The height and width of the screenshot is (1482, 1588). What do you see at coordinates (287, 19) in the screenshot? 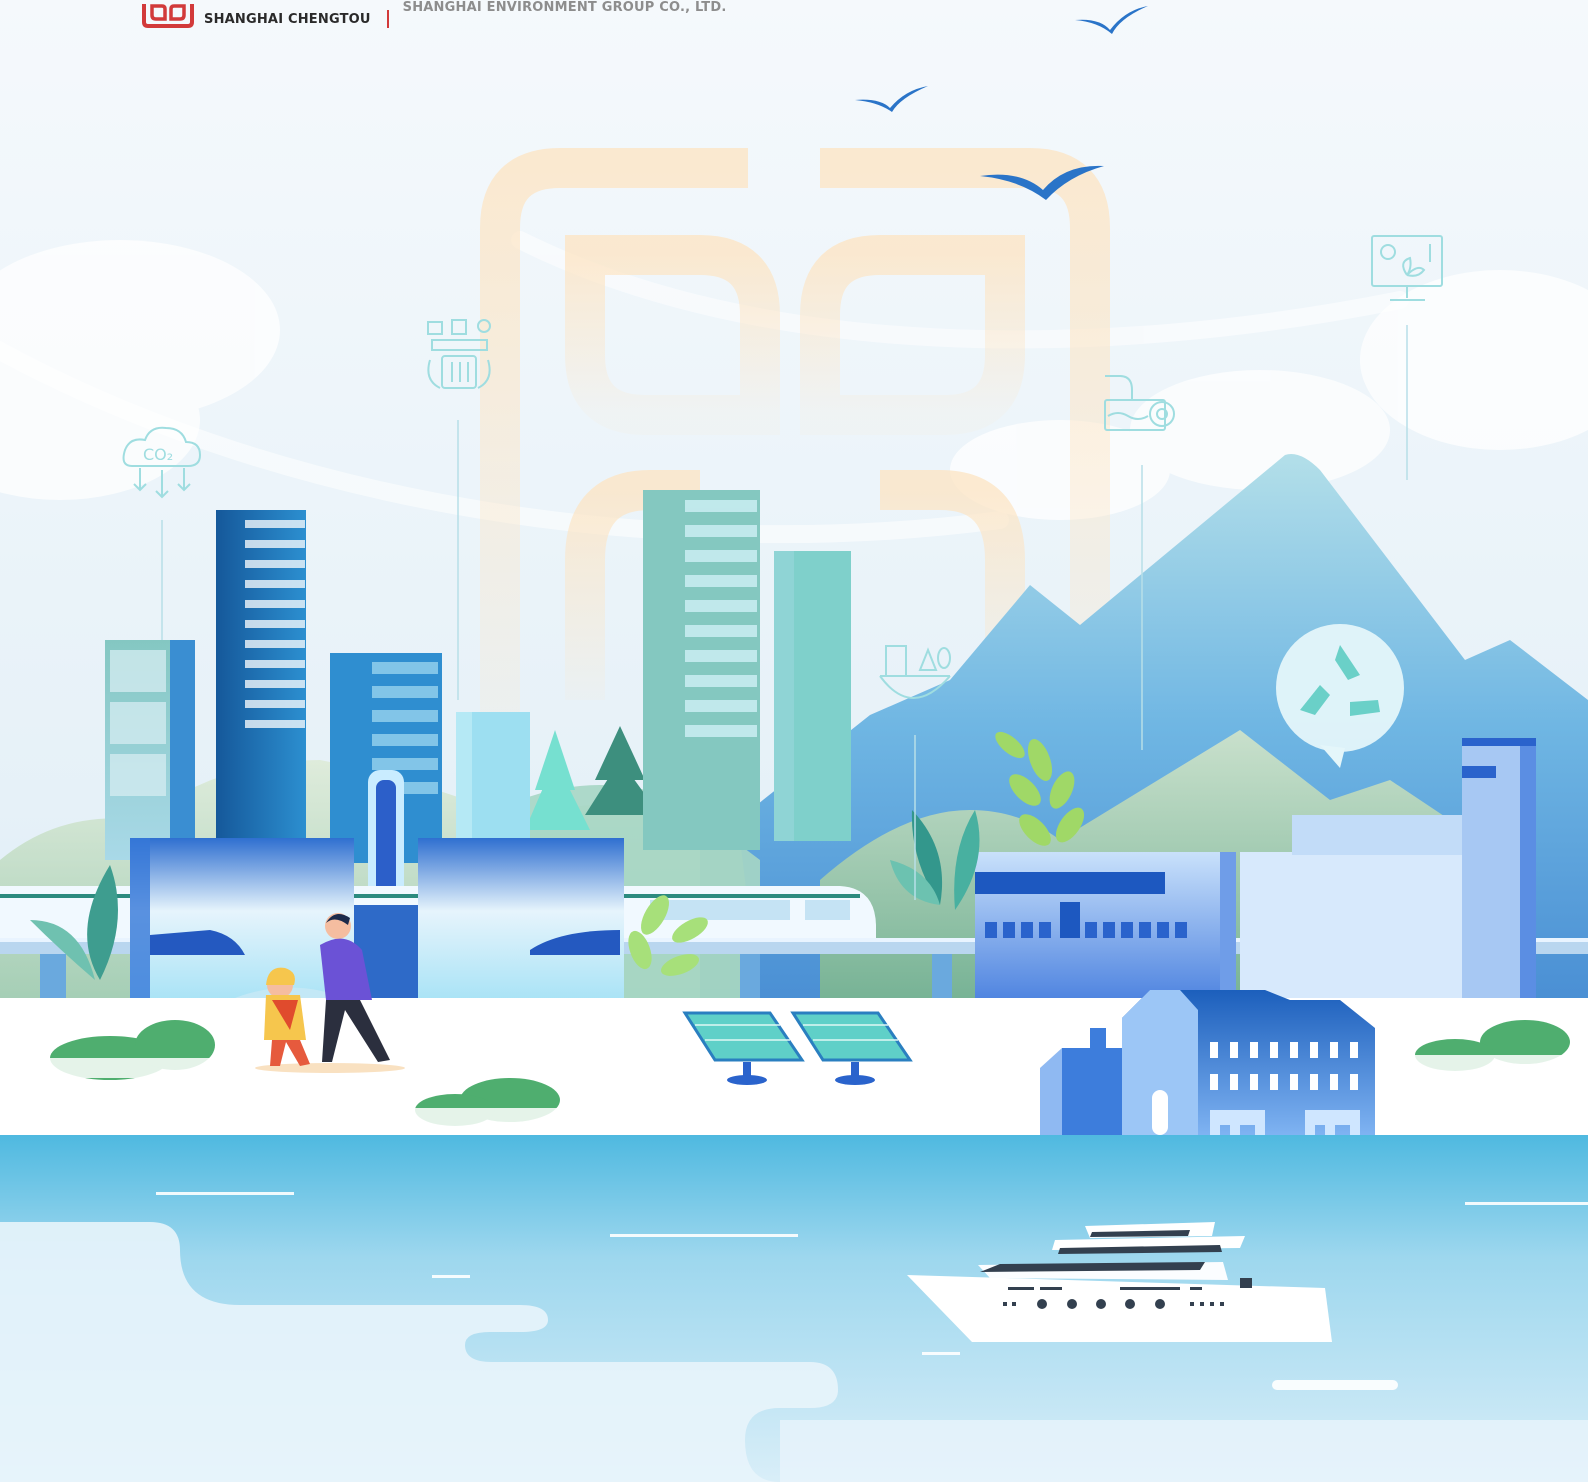
I see `brand-name: SHANGHAI CHENGTOU` at bounding box center [287, 19].